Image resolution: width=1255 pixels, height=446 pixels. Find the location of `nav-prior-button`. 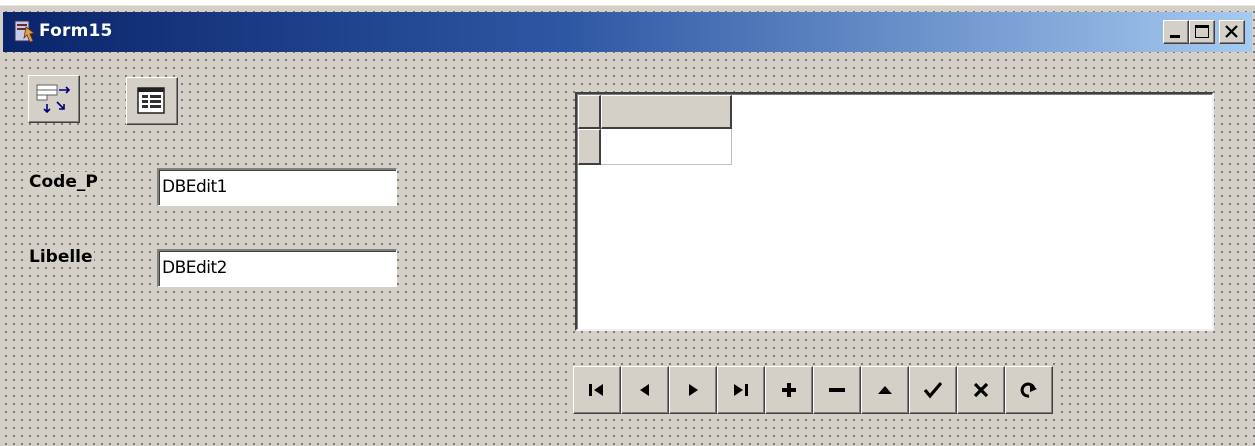

nav-prior-button is located at coordinates (645, 390).